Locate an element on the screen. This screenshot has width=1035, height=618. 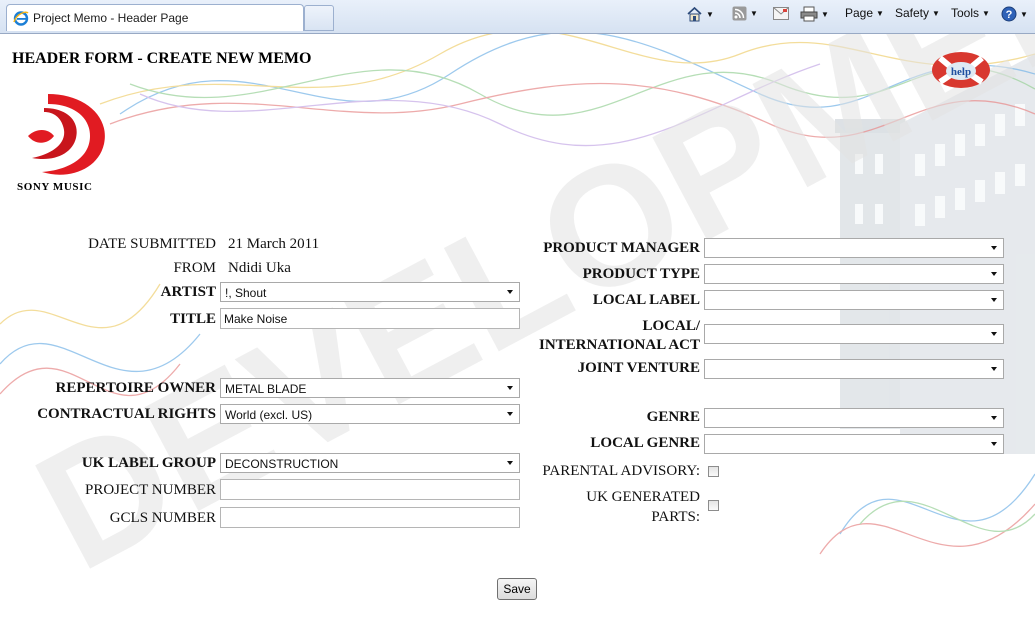
home-icon is located at coordinates (694, 14).